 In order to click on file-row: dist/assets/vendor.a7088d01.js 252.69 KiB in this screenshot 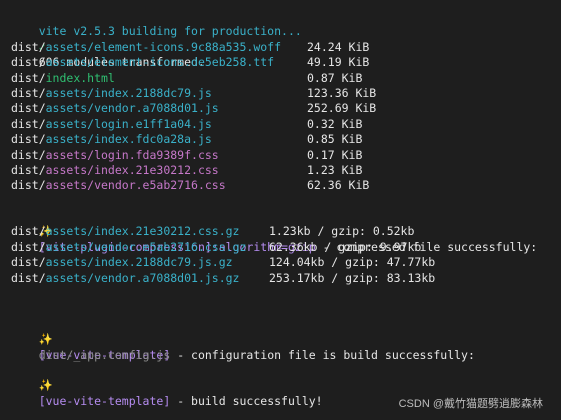, I will do `click(286, 108)`.